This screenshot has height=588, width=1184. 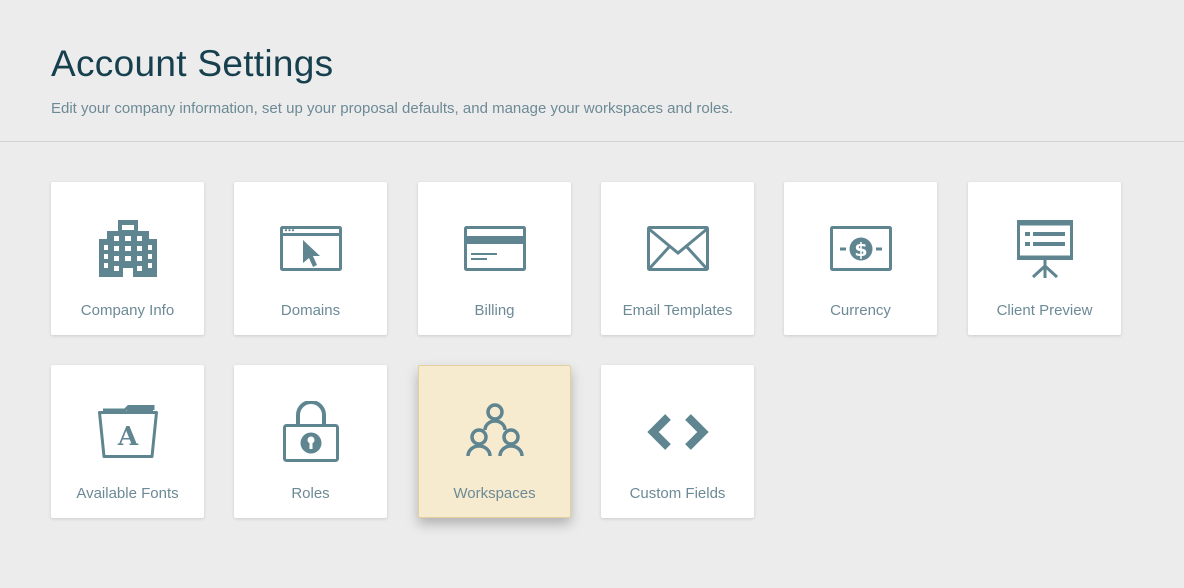 What do you see at coordinates (677, 310) in the screenshot?
I see `tile-label: Email Templates` at bounding box center [677, 310].